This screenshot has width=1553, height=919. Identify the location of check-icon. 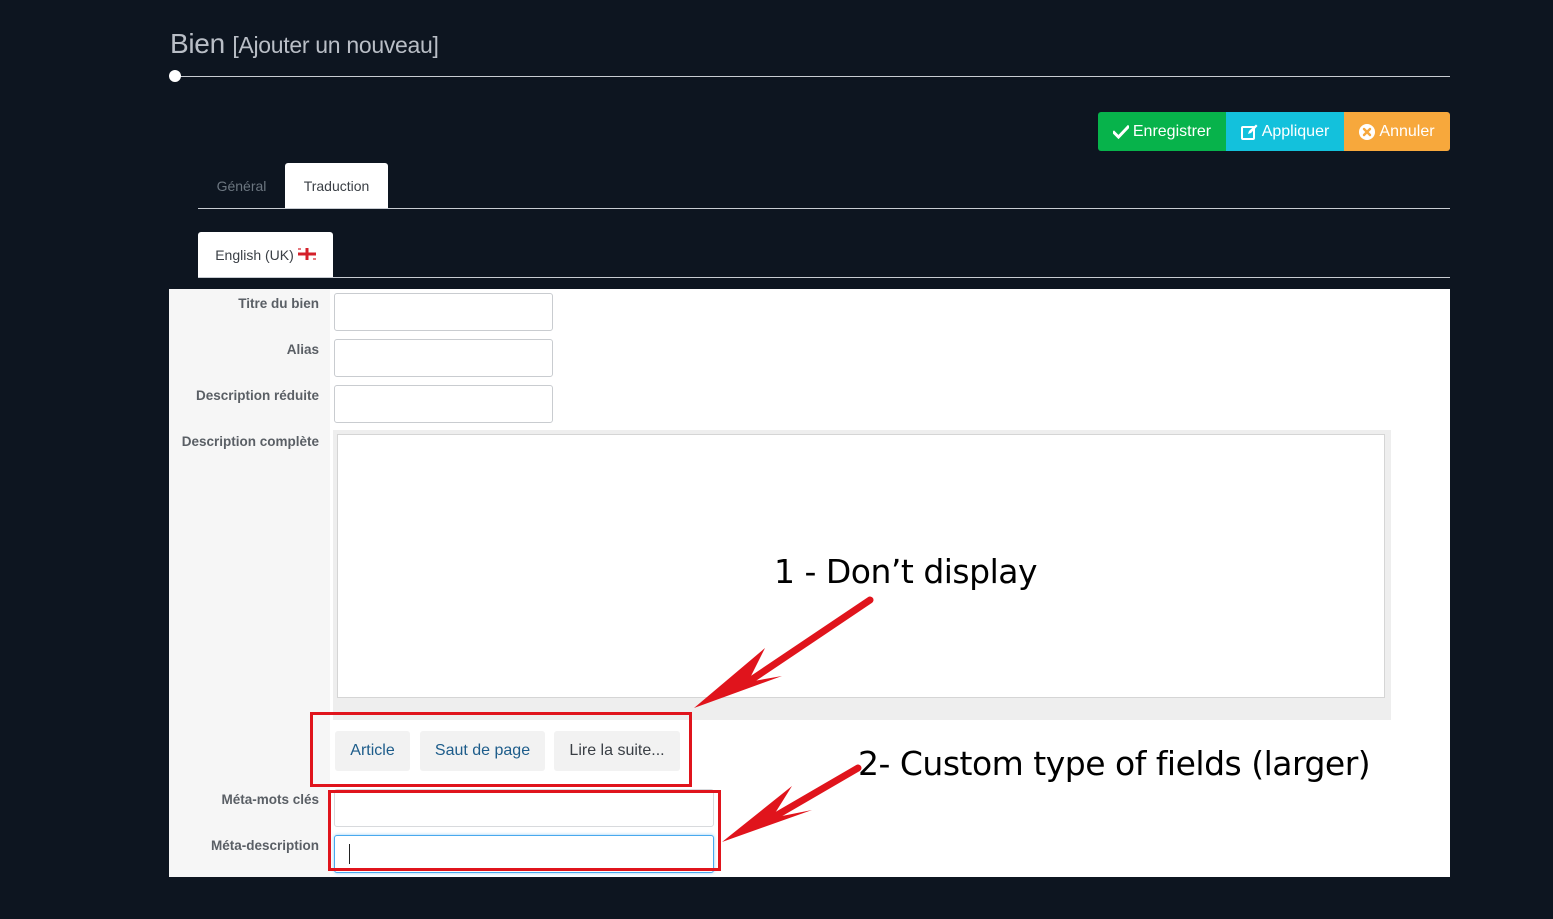
(1120, 131).